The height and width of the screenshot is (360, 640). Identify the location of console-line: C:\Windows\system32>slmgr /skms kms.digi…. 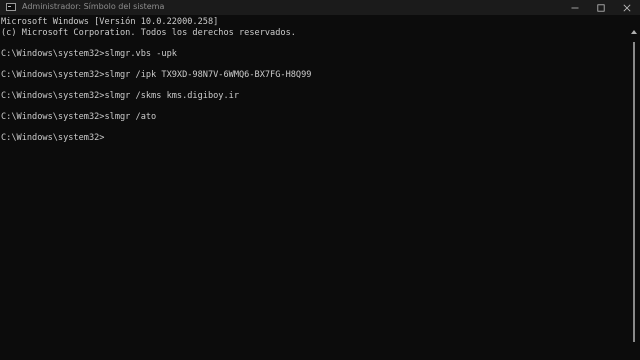
(120, 95).